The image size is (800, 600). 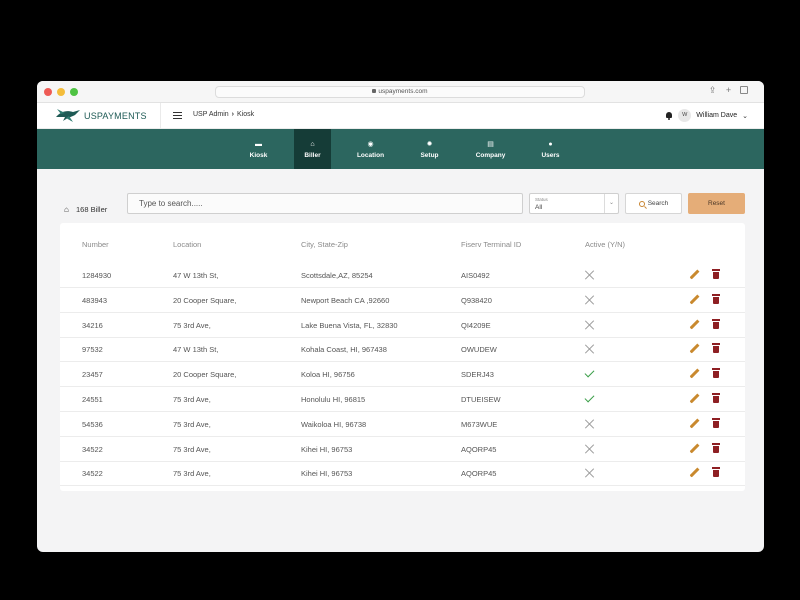 What do you see at coordinates (370, 144) in the screenshot?
I see `location-icon: ◉` at bounding box center [370, 144].